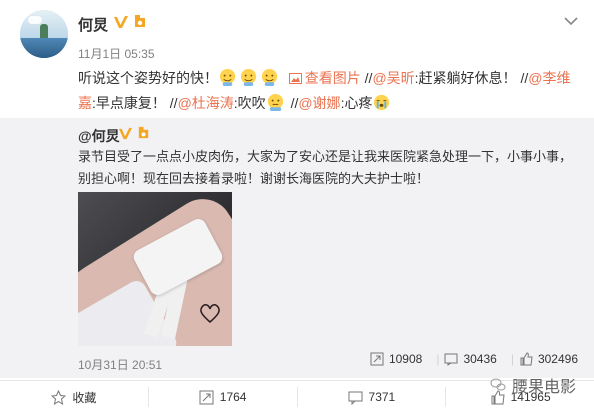  I want to click on repost-username: @何炅, so click(99, 136).